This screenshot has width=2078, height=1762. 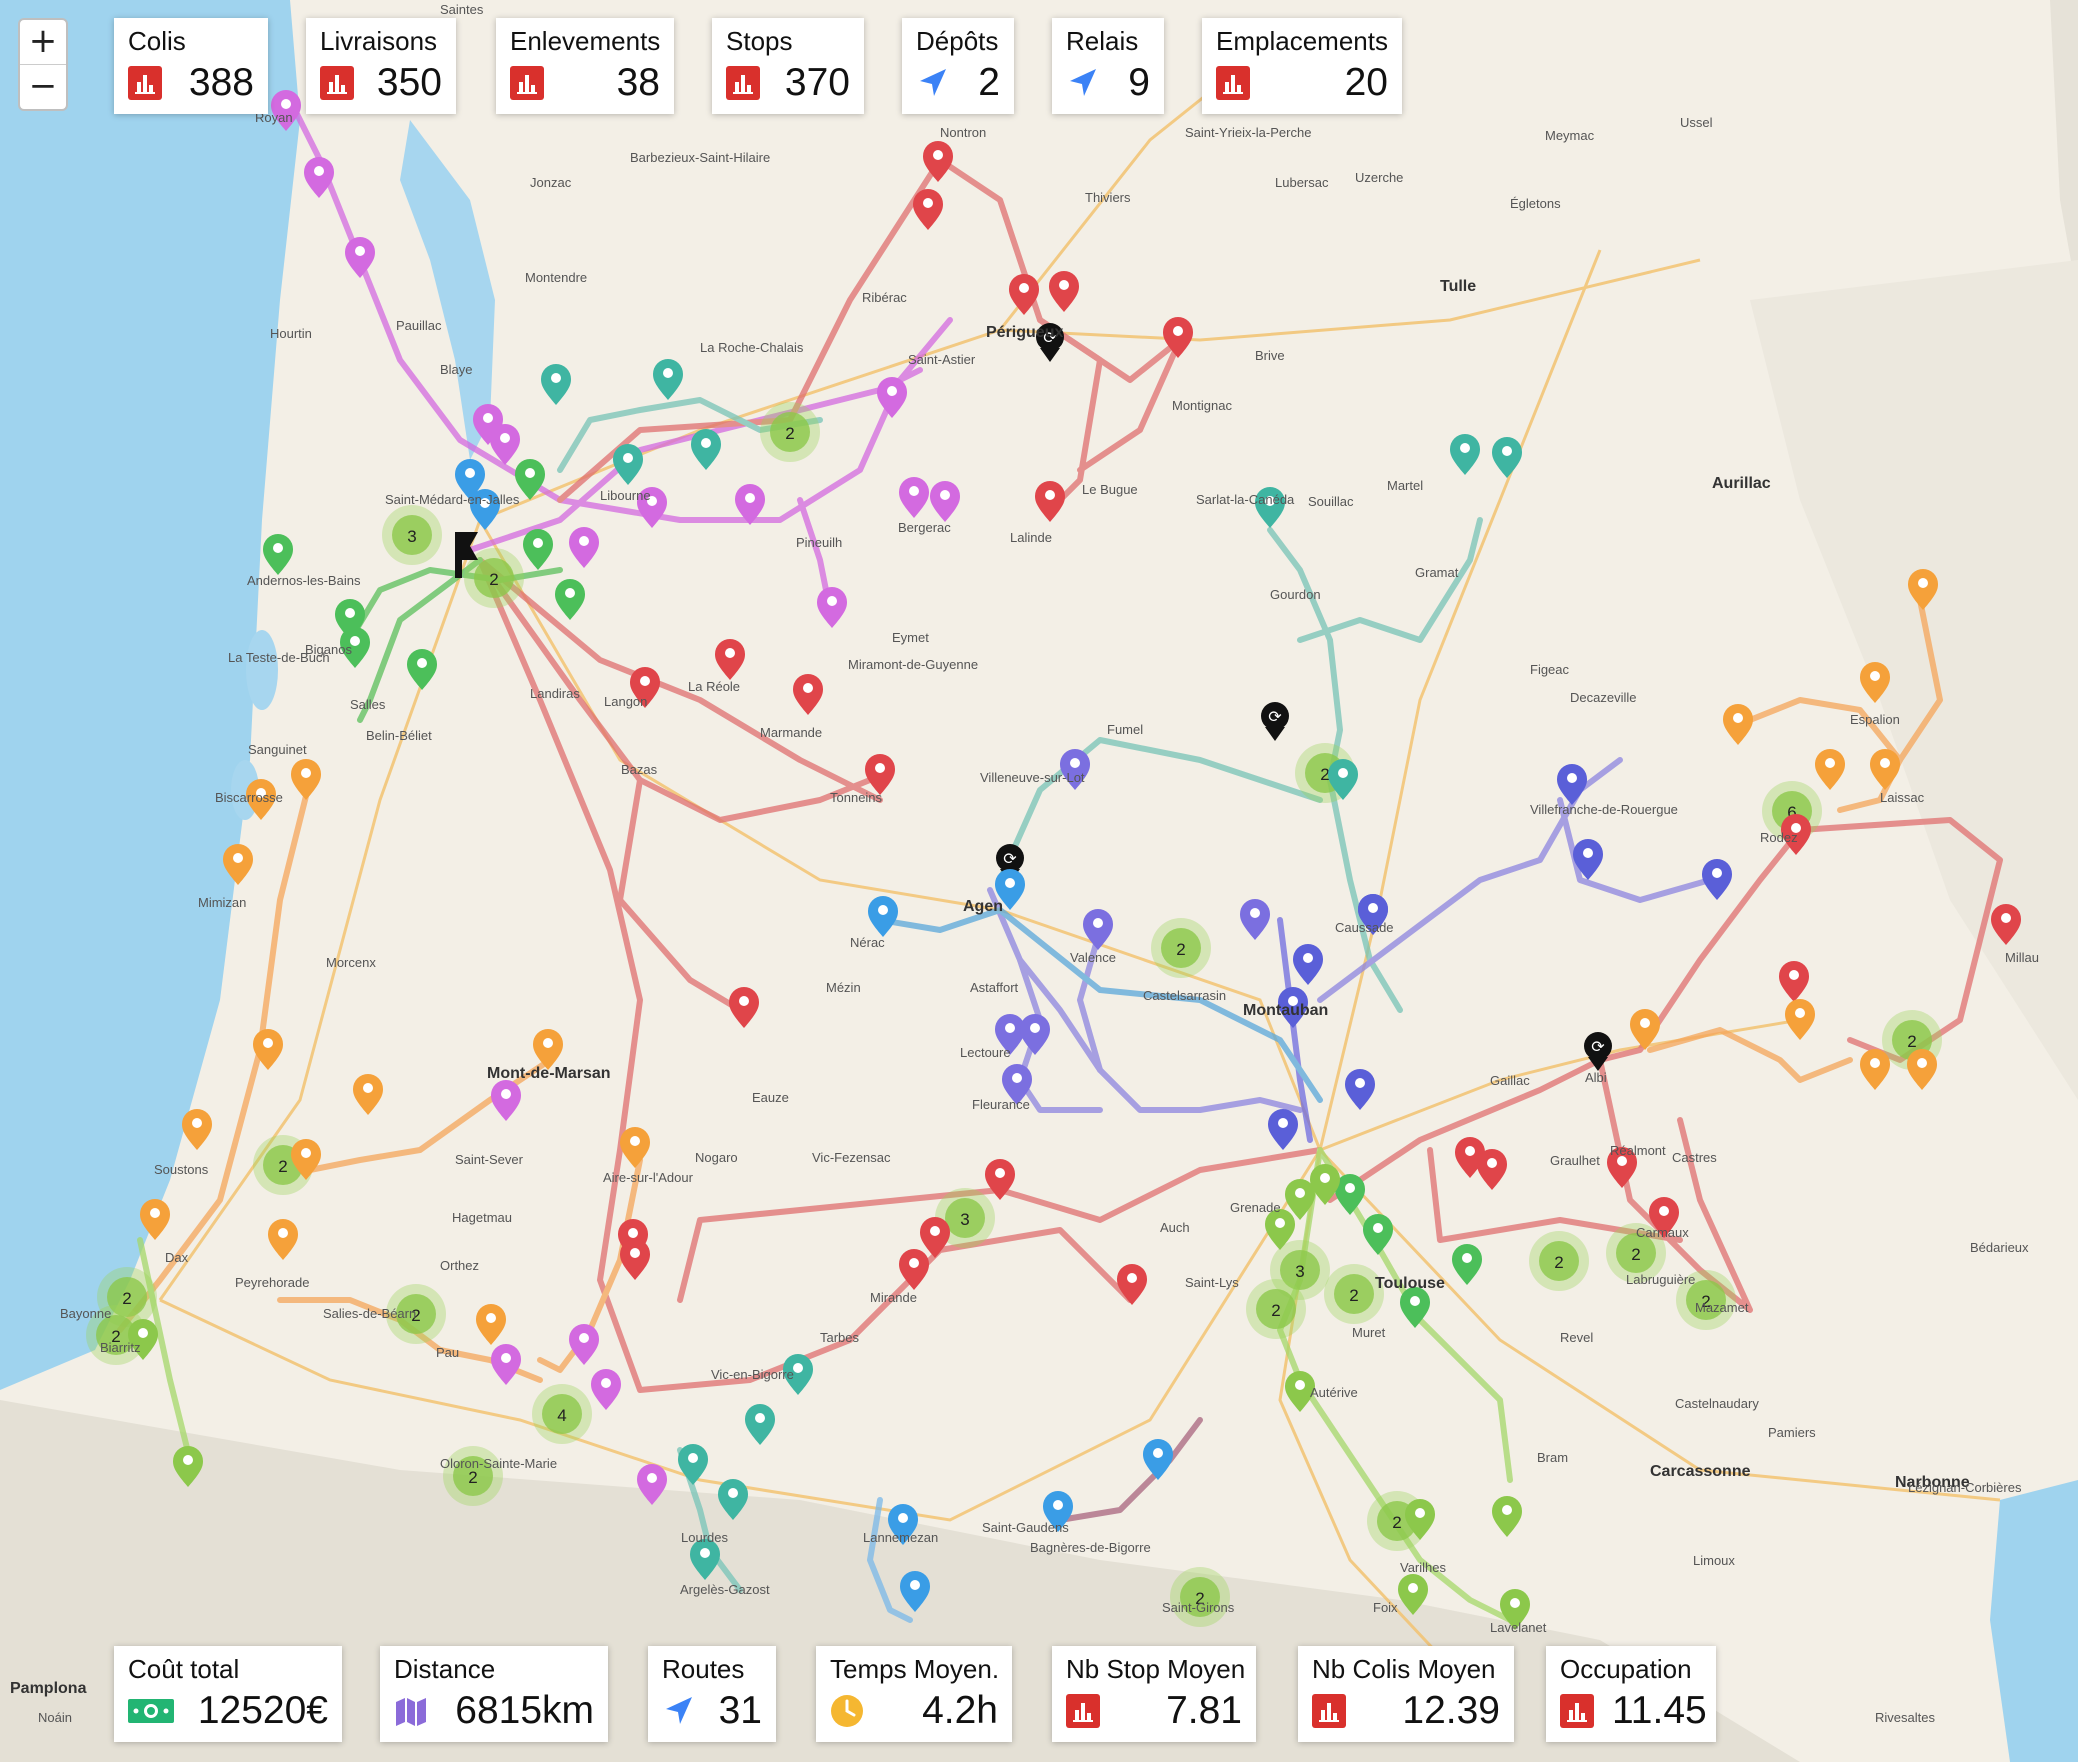 What do you see at coordinates (1299, 1271) in the screenshot?
I see `svg-text: 3` at bounding box center [1299, 1271].